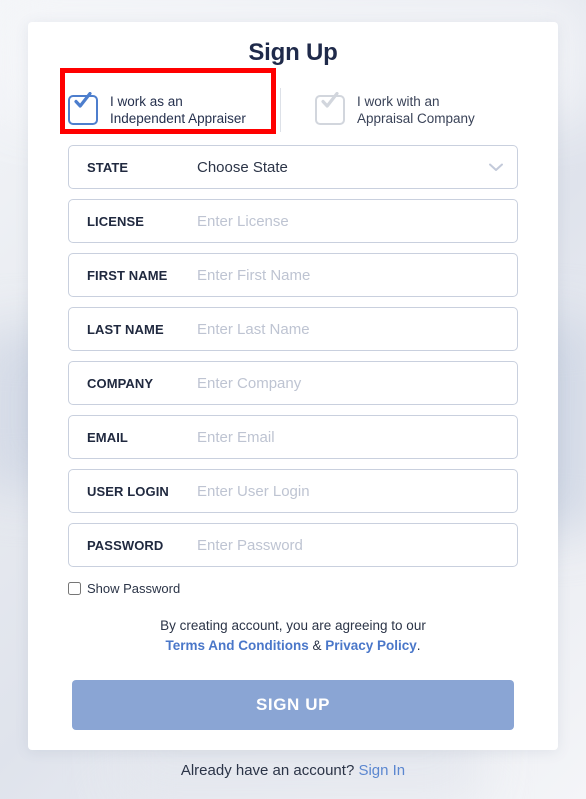 This screenshot has height=799, width=586. I want to click on field-password: PASSWORD, so click(293, 545).